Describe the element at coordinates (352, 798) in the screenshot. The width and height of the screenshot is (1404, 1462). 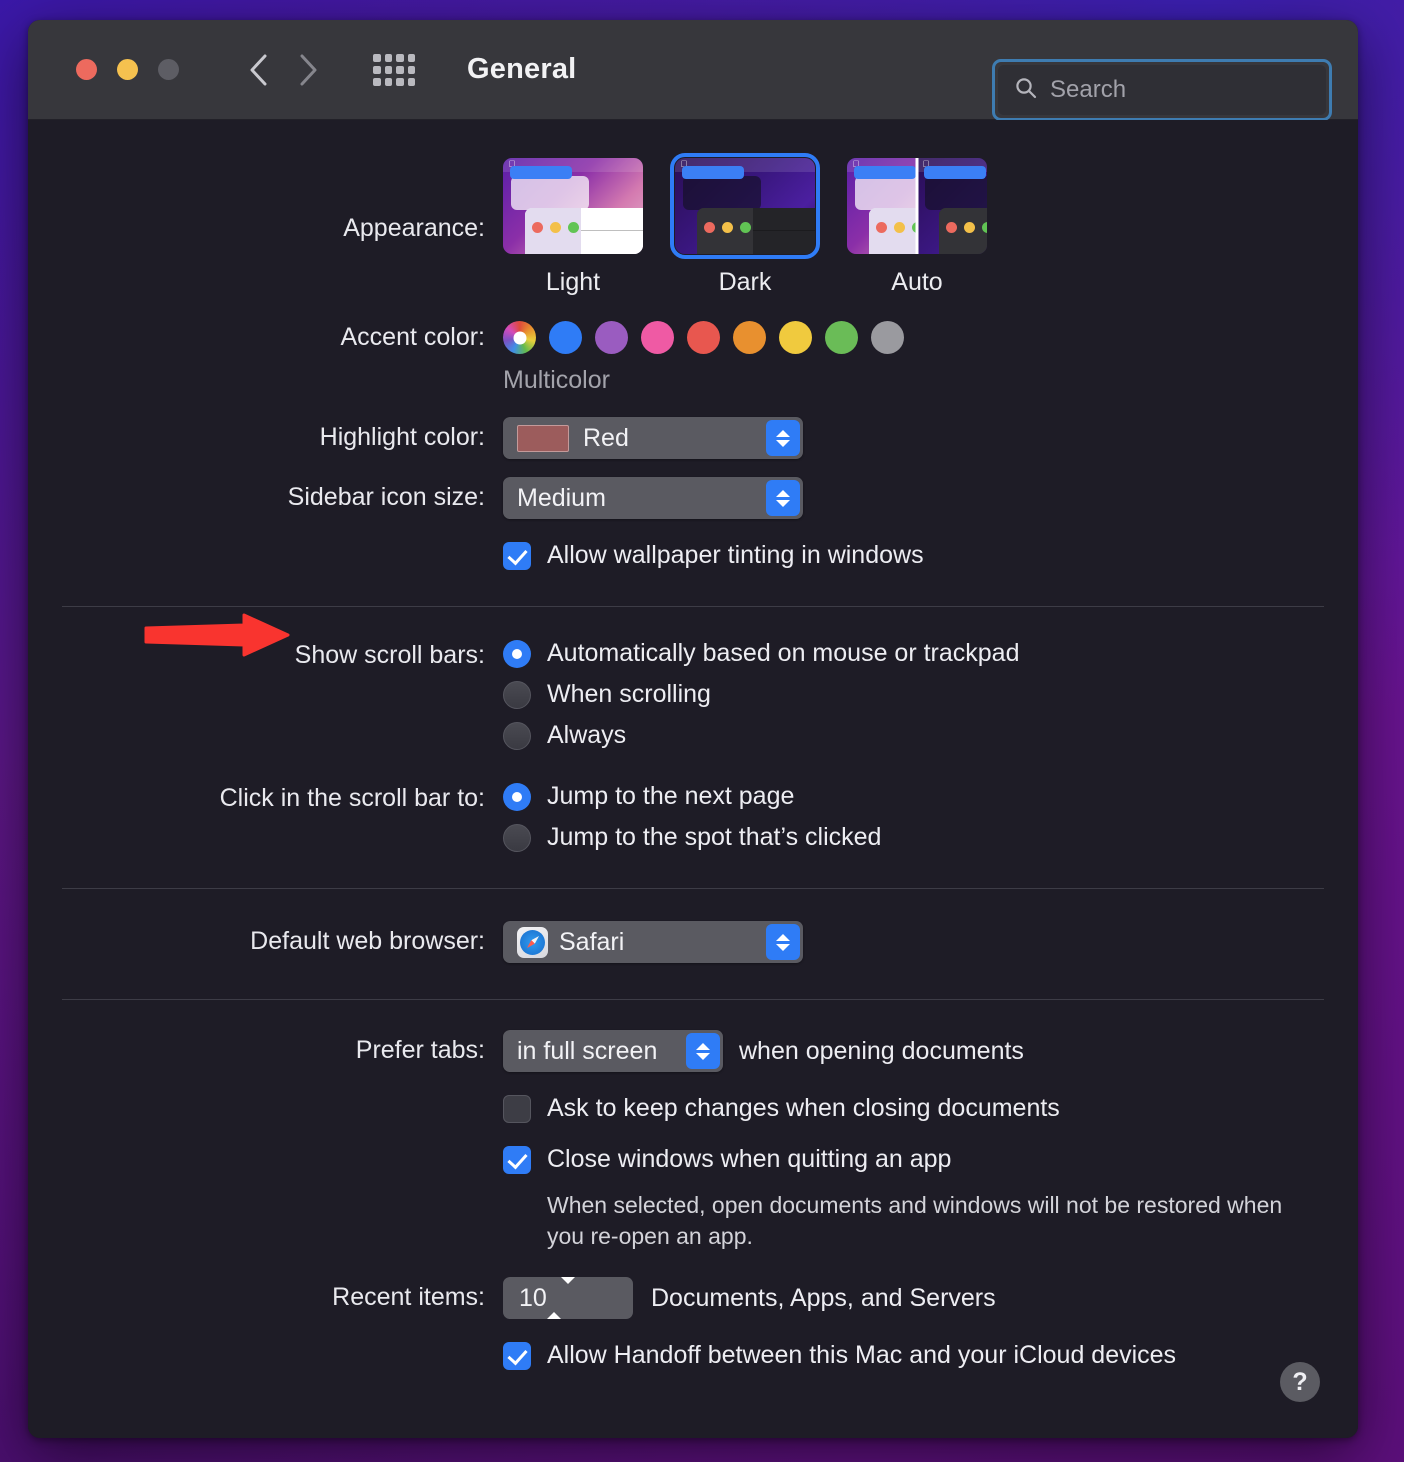
I see `click-scroll-bar-label: Click in the scroll bar to:` at that location.